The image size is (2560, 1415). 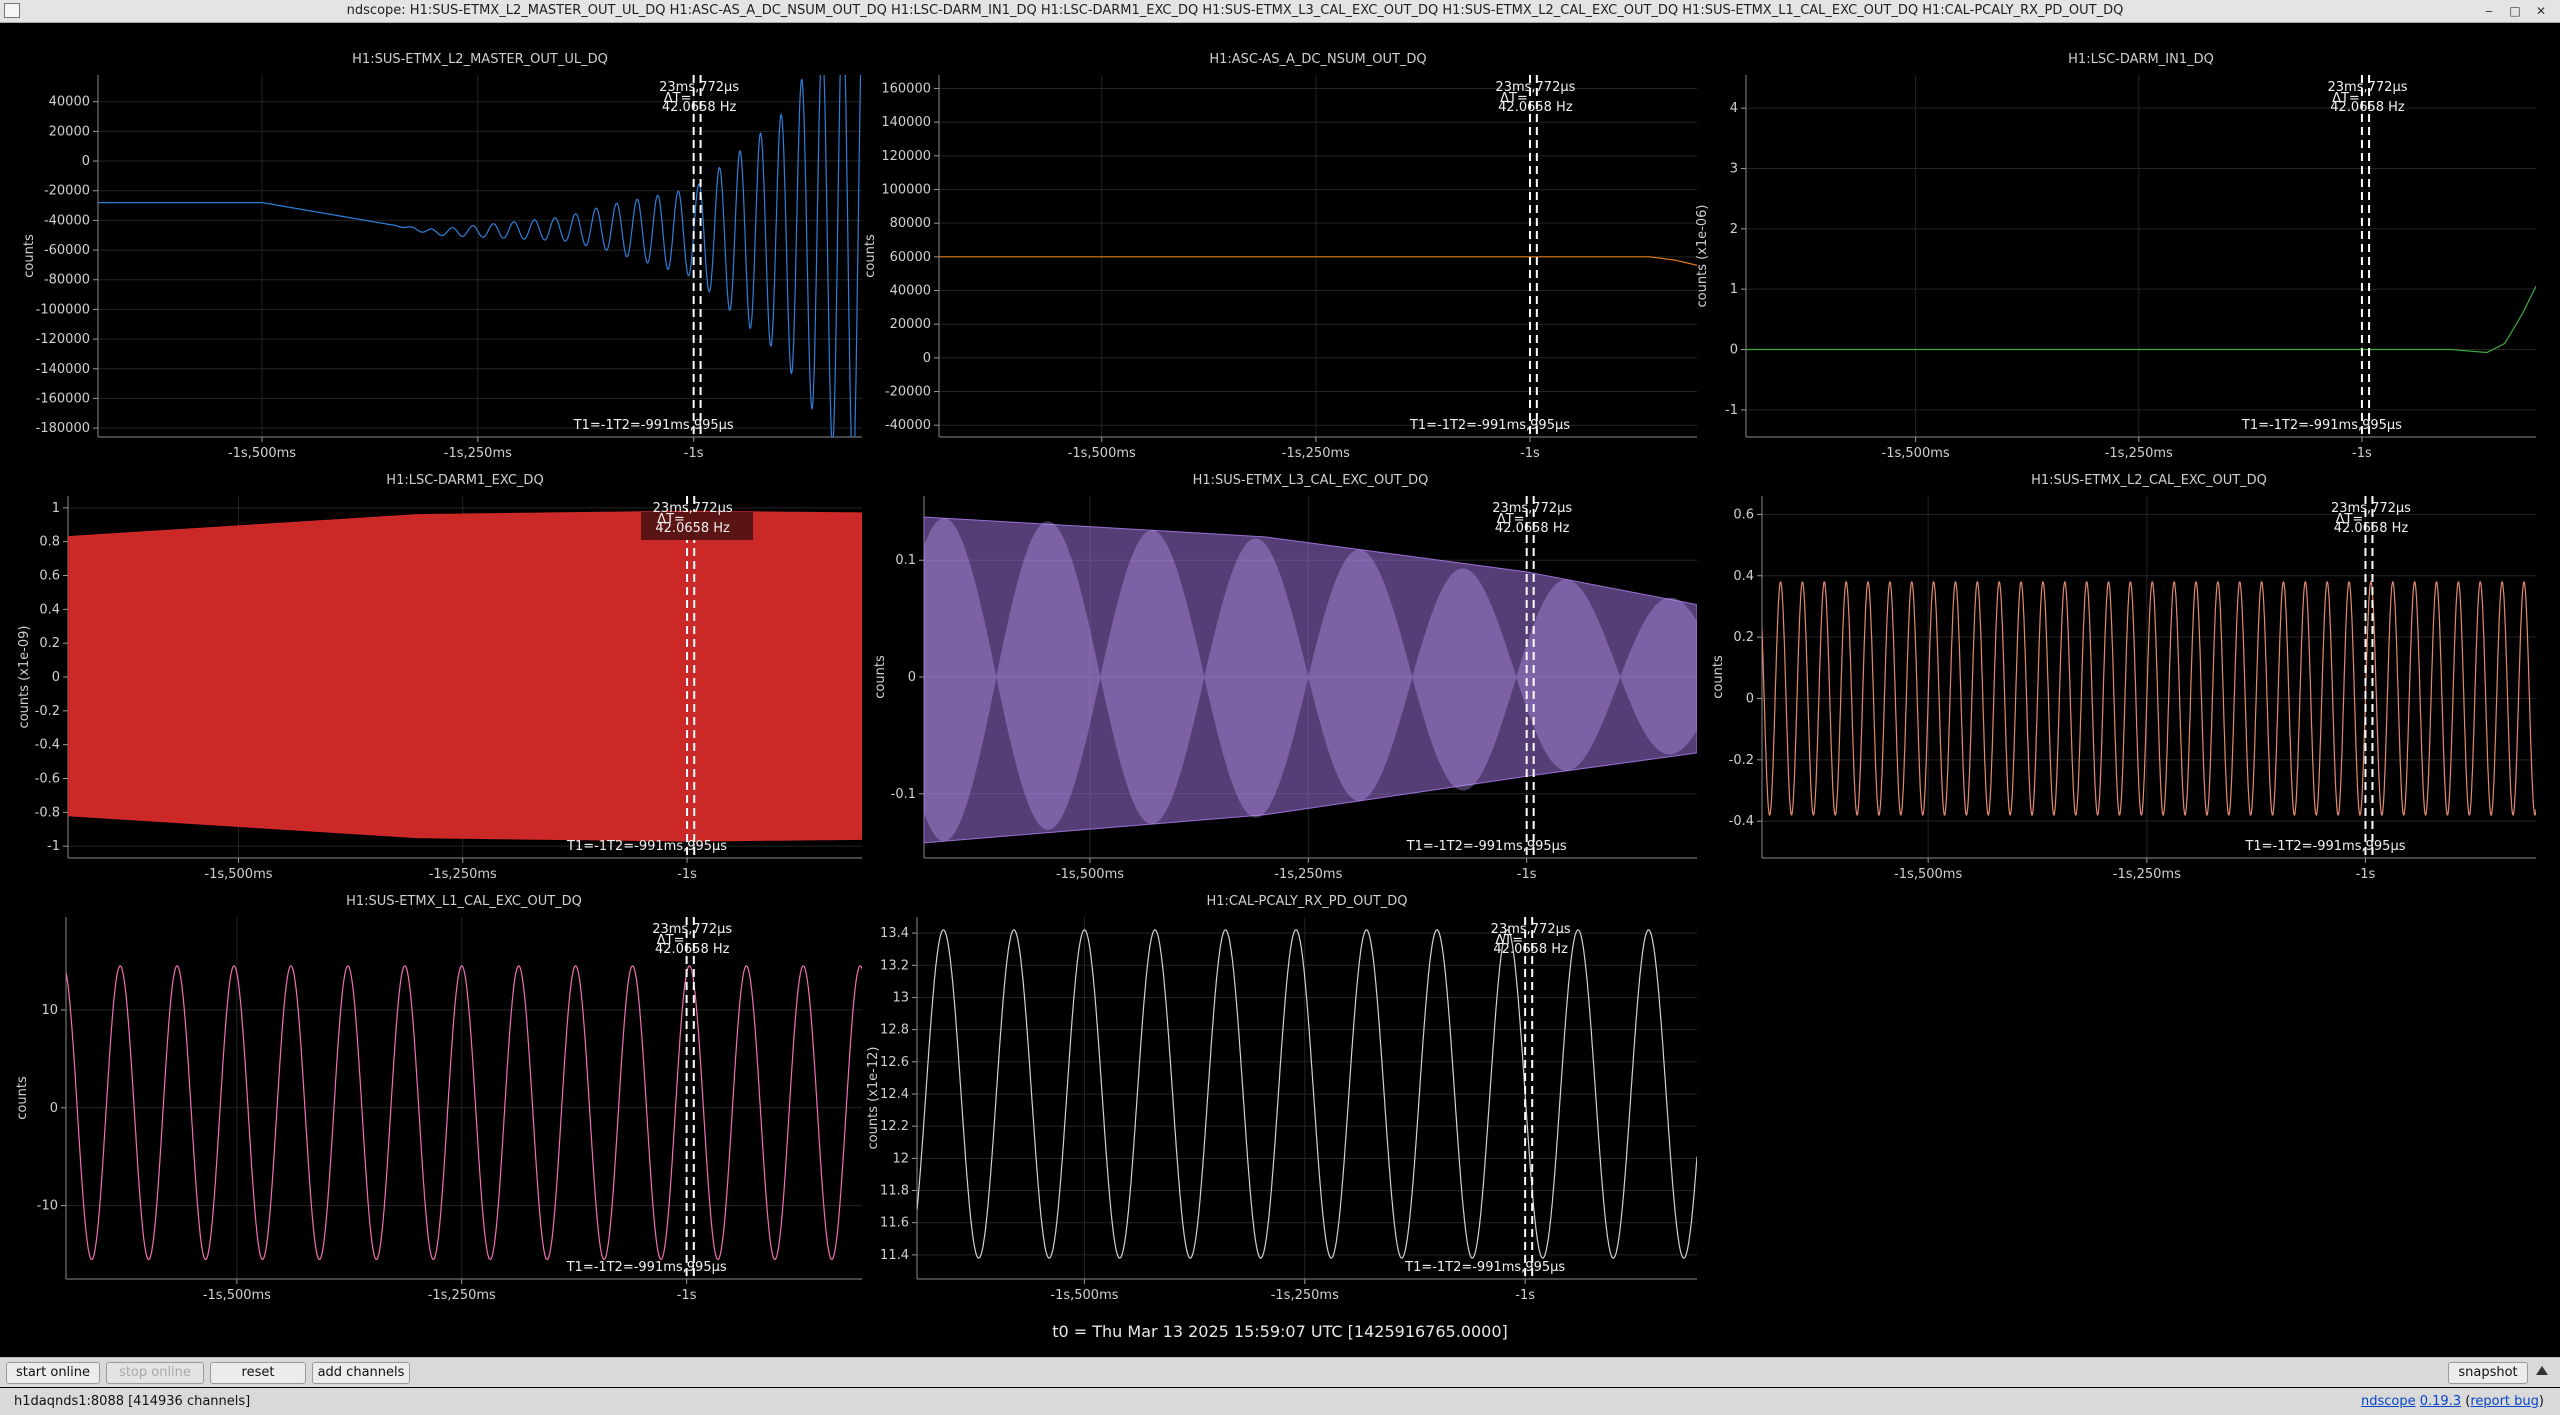 What do you see at coordinates (900, 997) in the screenshot?
I see `y-tick-label: 13` at bounding box center [900, 997].